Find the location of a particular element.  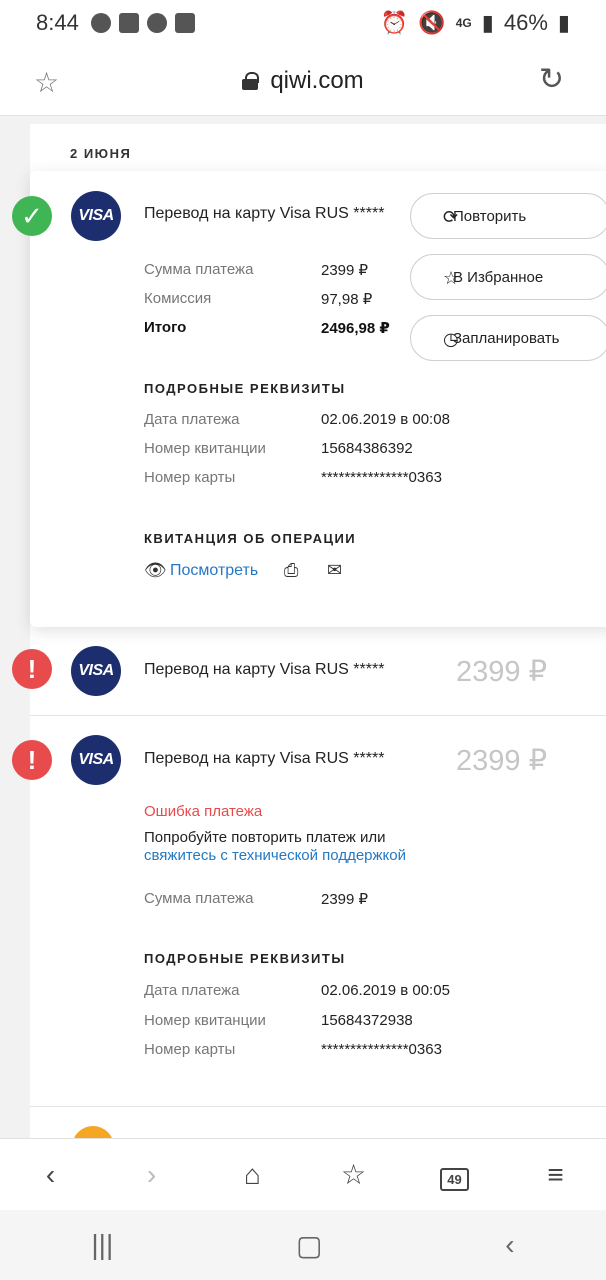

eye-icon: 👁 is located at coordinates (155, 570).